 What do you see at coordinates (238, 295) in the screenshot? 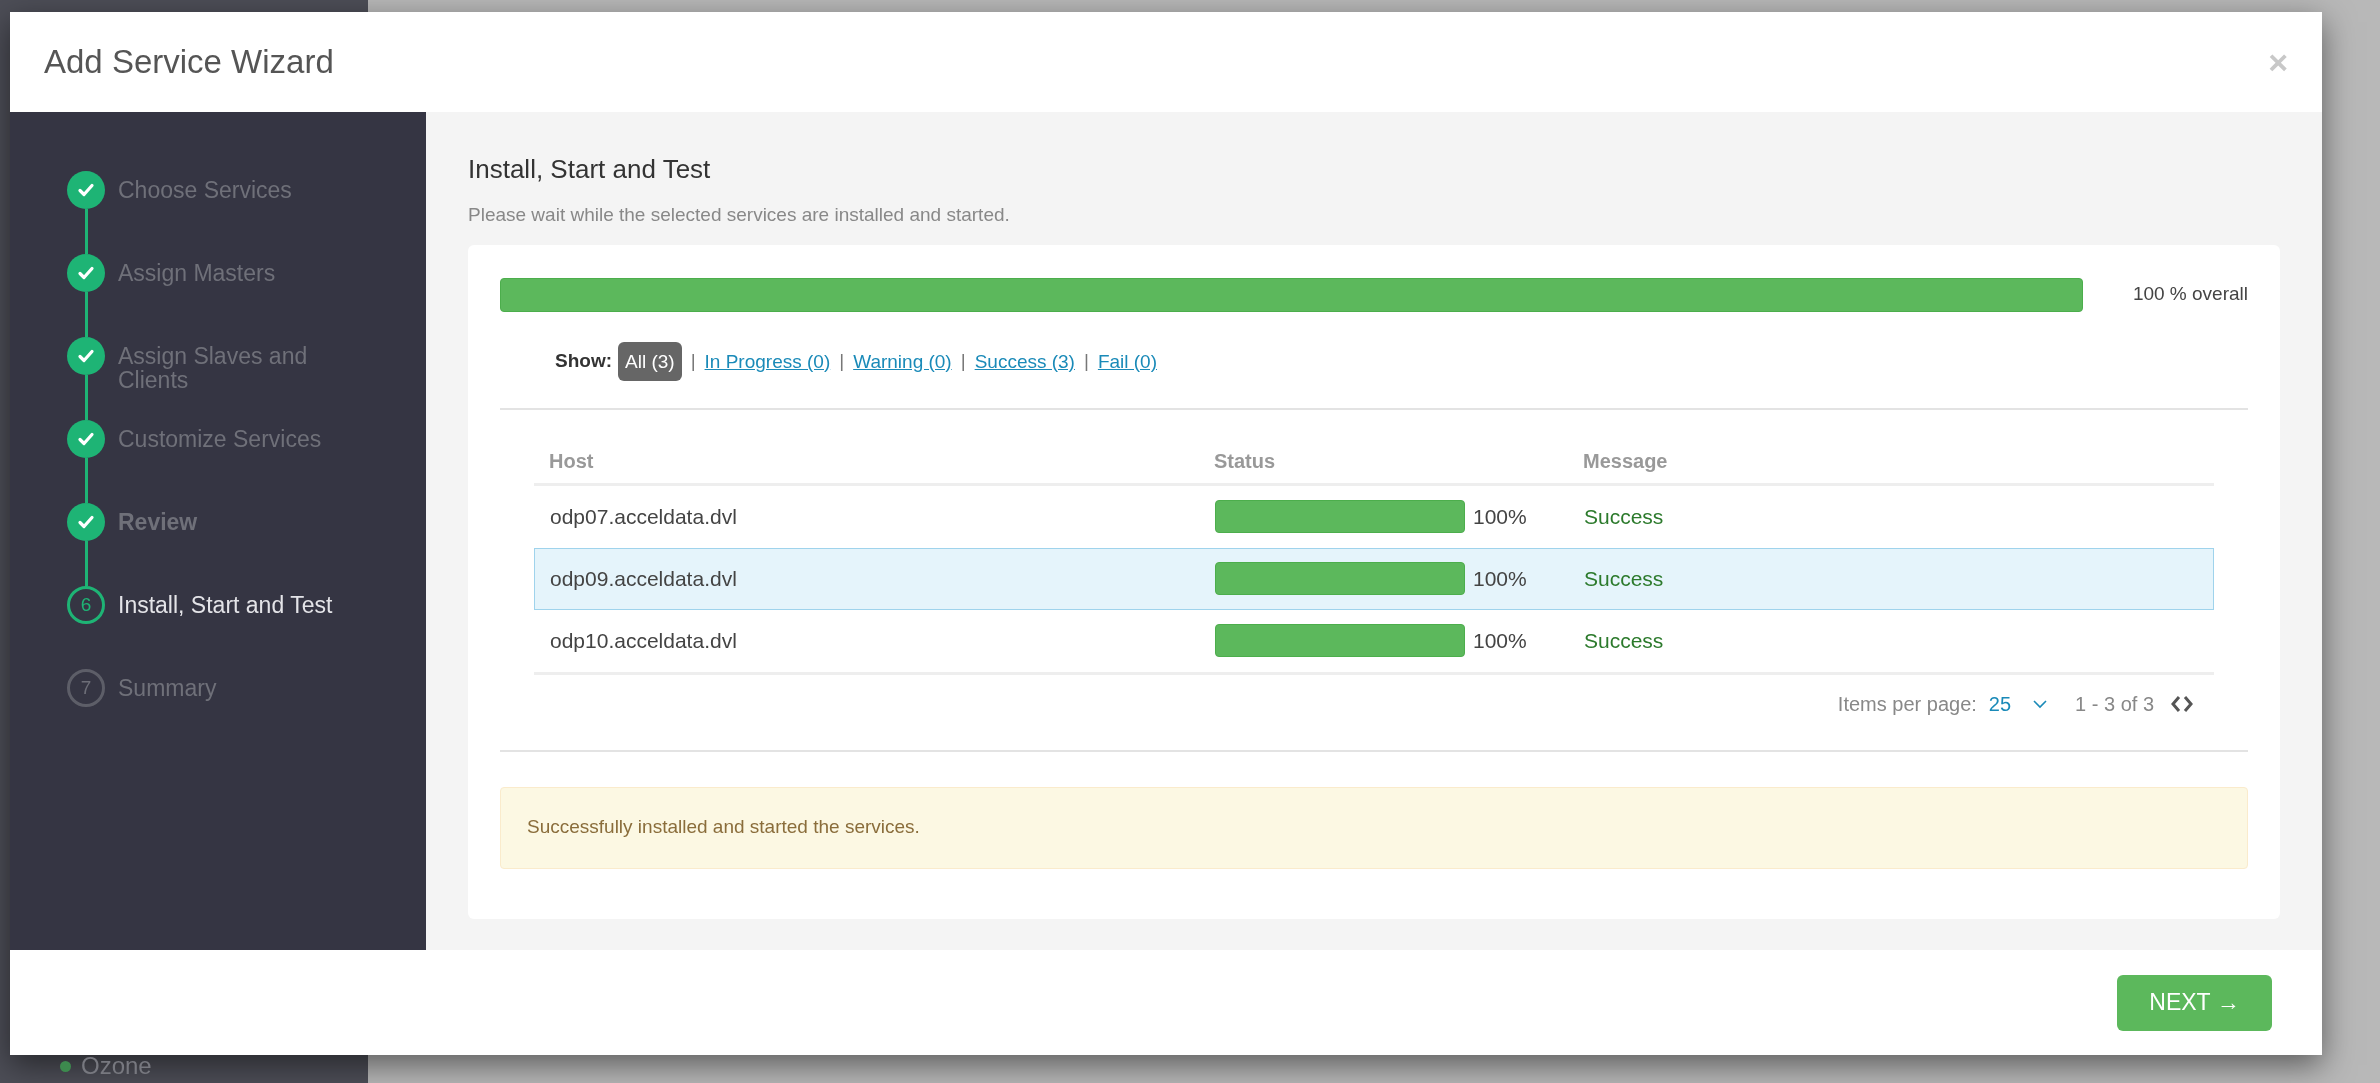
I see `wizard-step: Assign Masters` at bounding box center [238, 295].